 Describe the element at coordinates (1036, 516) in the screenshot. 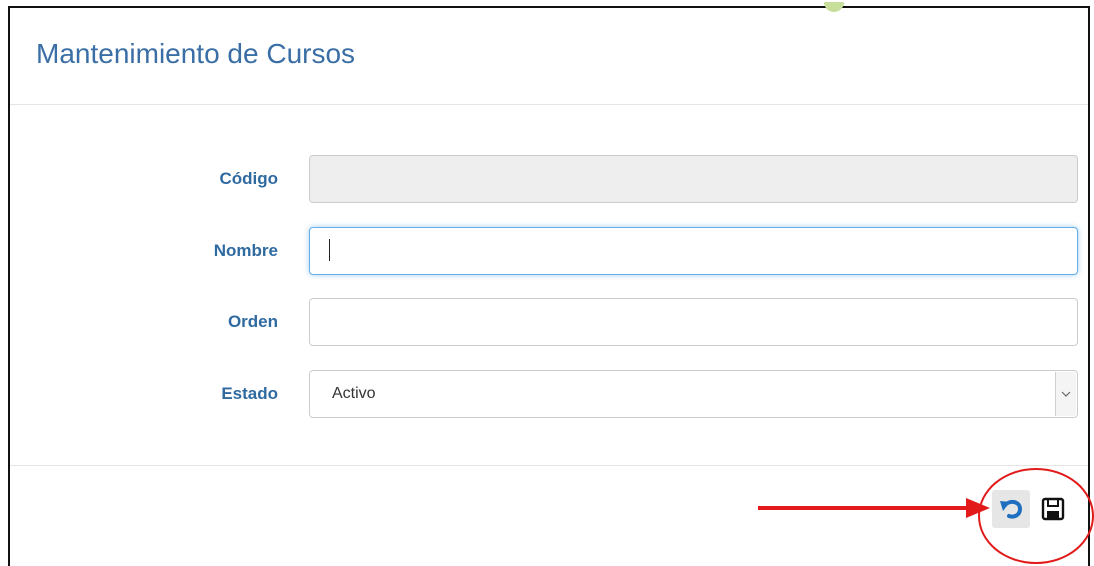

I see `annotation-circle` at that location.